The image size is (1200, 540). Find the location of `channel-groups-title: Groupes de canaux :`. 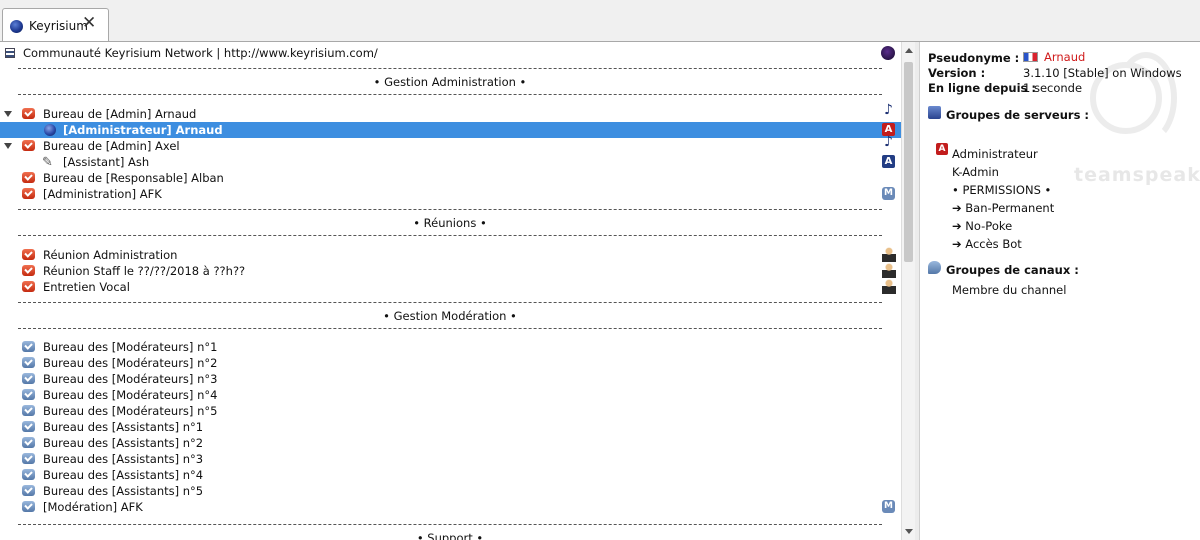

channel-groups-title: Groupes de canaux : is located at coordinates (1012, 270).